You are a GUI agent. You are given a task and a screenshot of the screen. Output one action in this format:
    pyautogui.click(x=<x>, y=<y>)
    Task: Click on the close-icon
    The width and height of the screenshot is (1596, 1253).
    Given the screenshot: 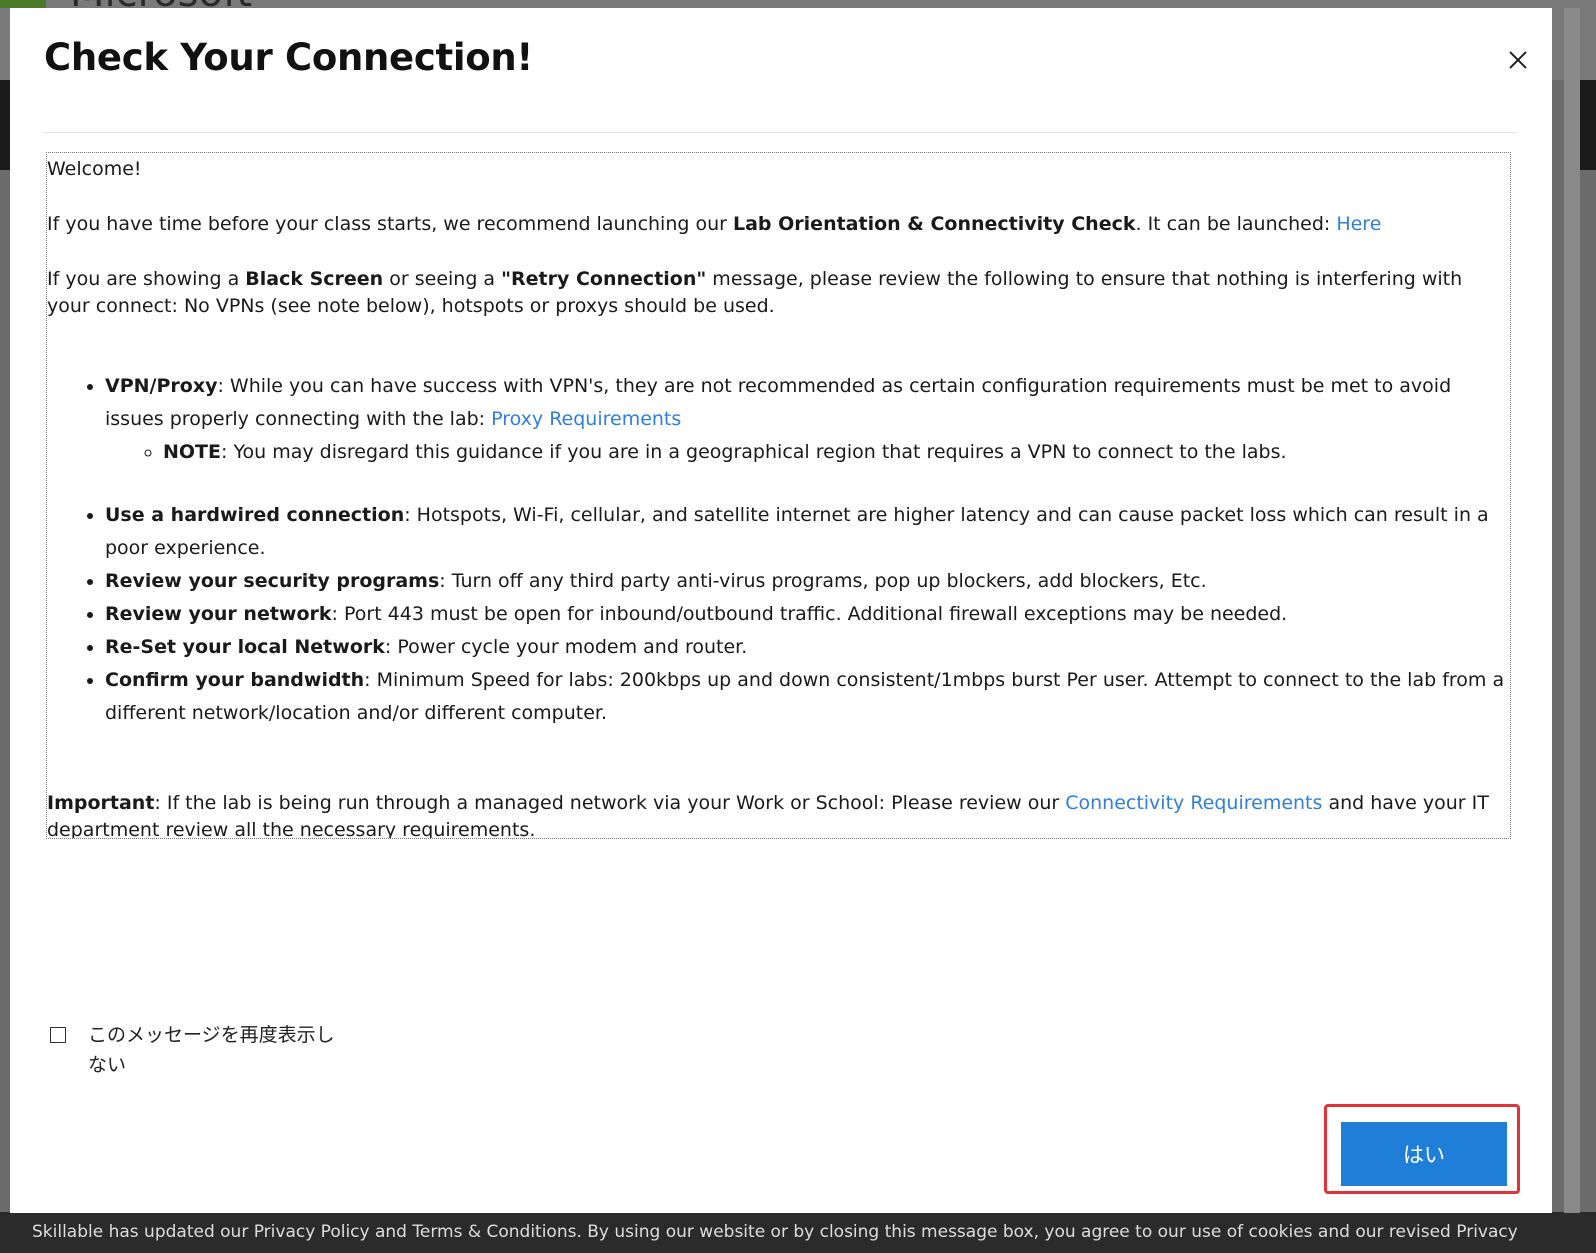 What is the action you would take?
    pyautogui.click(x=1518, y=60)
    